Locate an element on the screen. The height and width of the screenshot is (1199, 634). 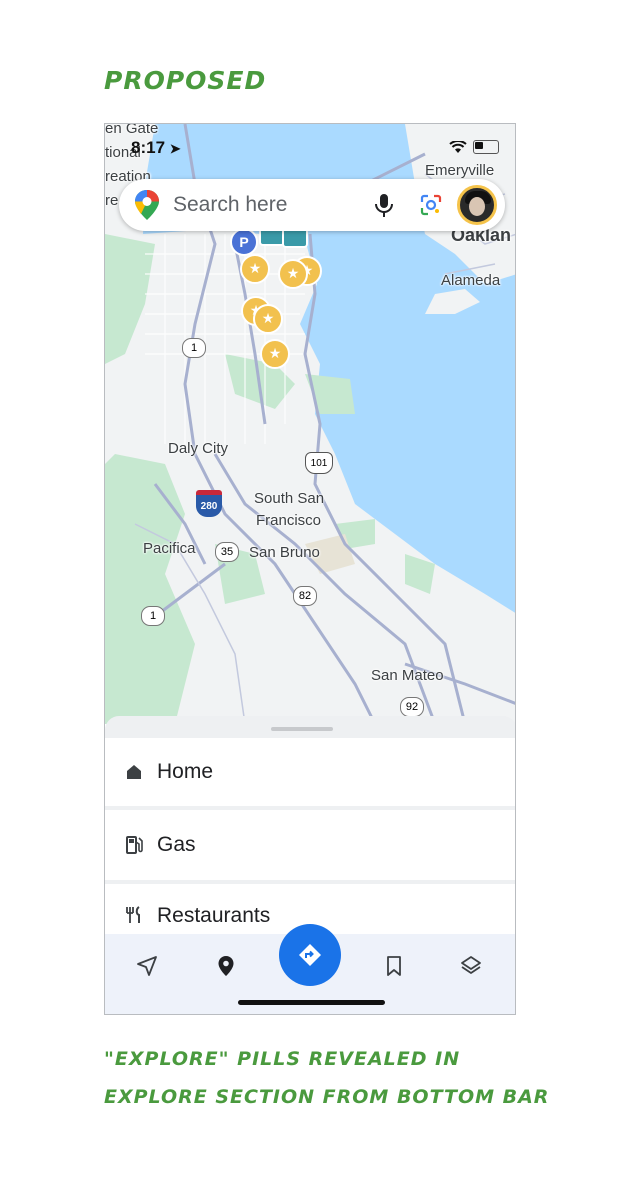
map-label-pacifica: Pacifica is located at coordinates (169, 548).